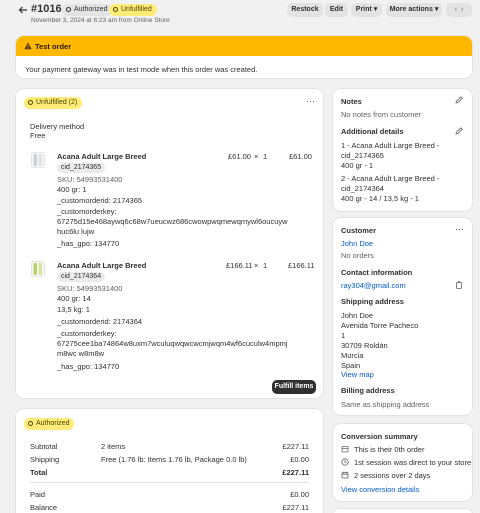 Image resolution: width=480 pixels, height=513 pixels. Describe the element at coordinates (244, 46) in the screenshot. I see `banner-header` at that location.